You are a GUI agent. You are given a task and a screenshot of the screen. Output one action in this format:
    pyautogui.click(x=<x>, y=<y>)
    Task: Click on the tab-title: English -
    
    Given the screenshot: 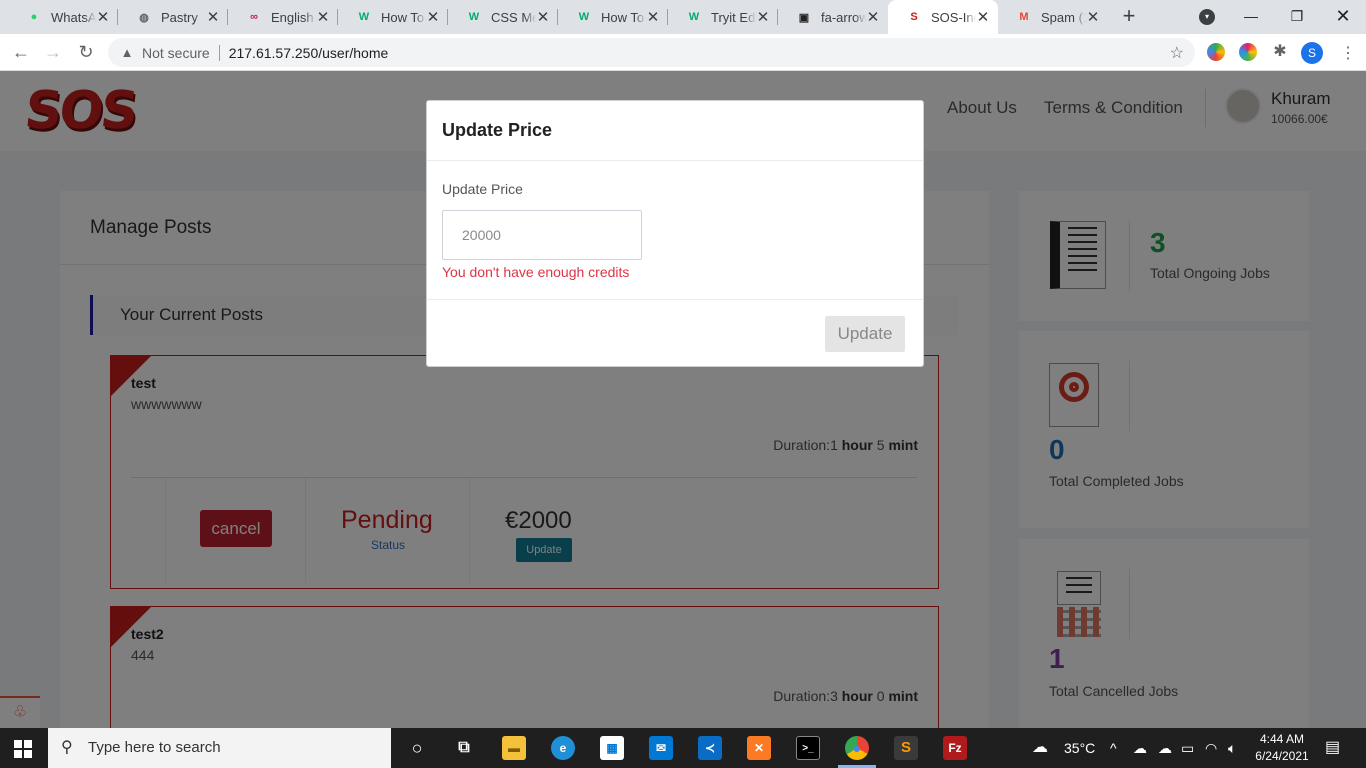 What is the action you would take?
    pyautogui.click(x=293, y=17)
    